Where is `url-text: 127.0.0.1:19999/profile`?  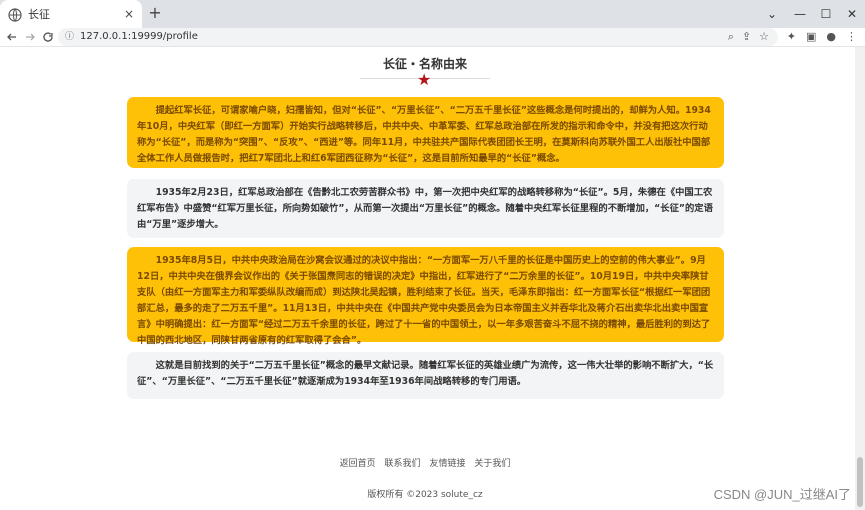 url-text: 127.0.0.1:19999/profile is located at coordinates (139, 36).